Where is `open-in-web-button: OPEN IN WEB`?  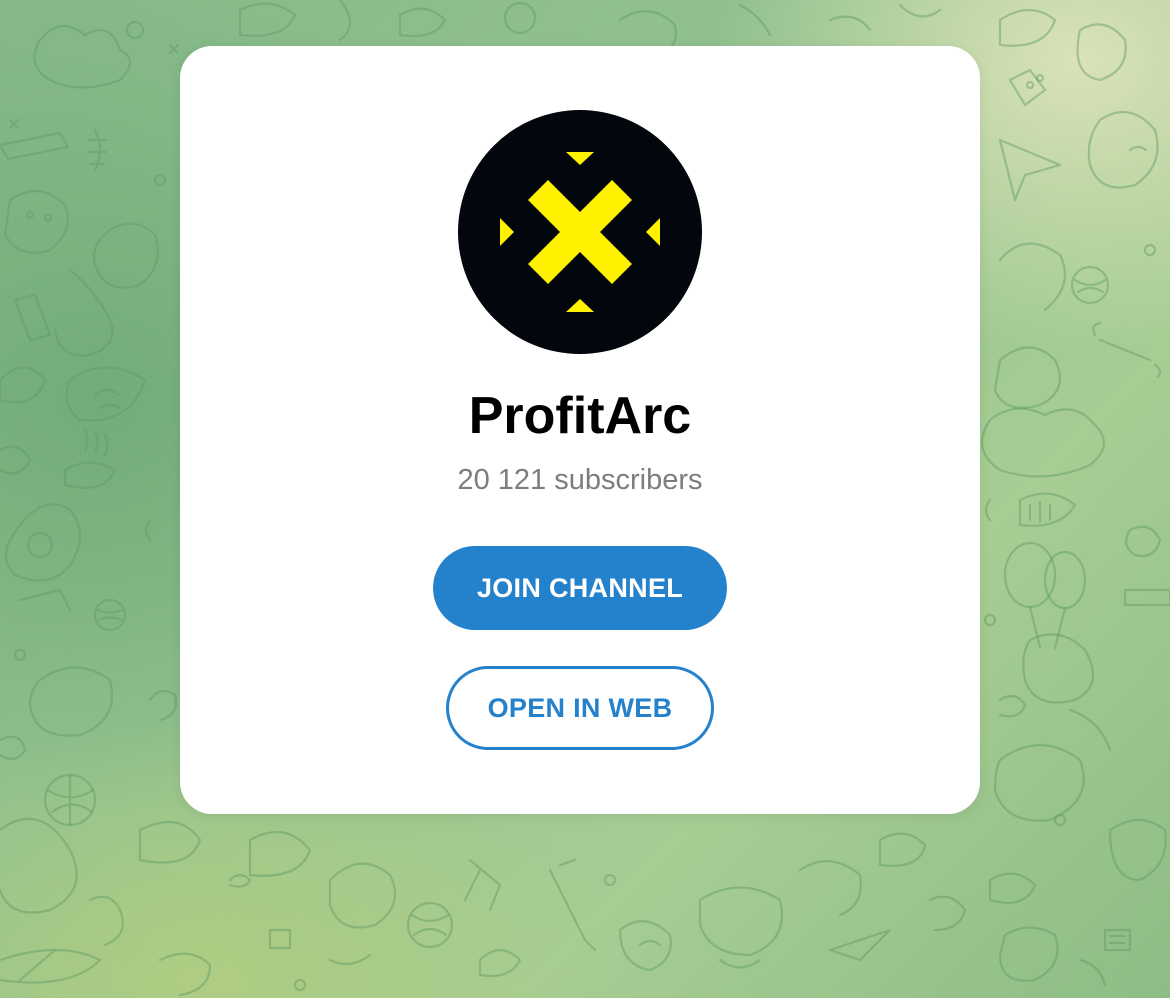 open-in-web-button: OPEN IN WEB is located at coordinates (580, 708).